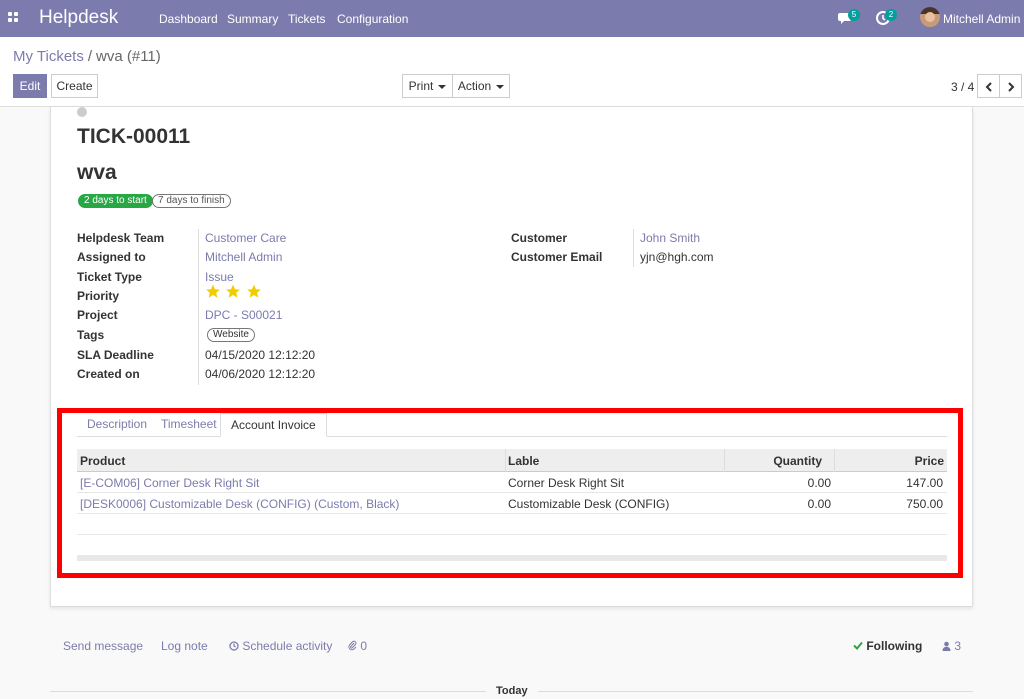 The height and width of the screenshot is (699, 1024). I want to click on apps-menu-icon, so click(14, 18).